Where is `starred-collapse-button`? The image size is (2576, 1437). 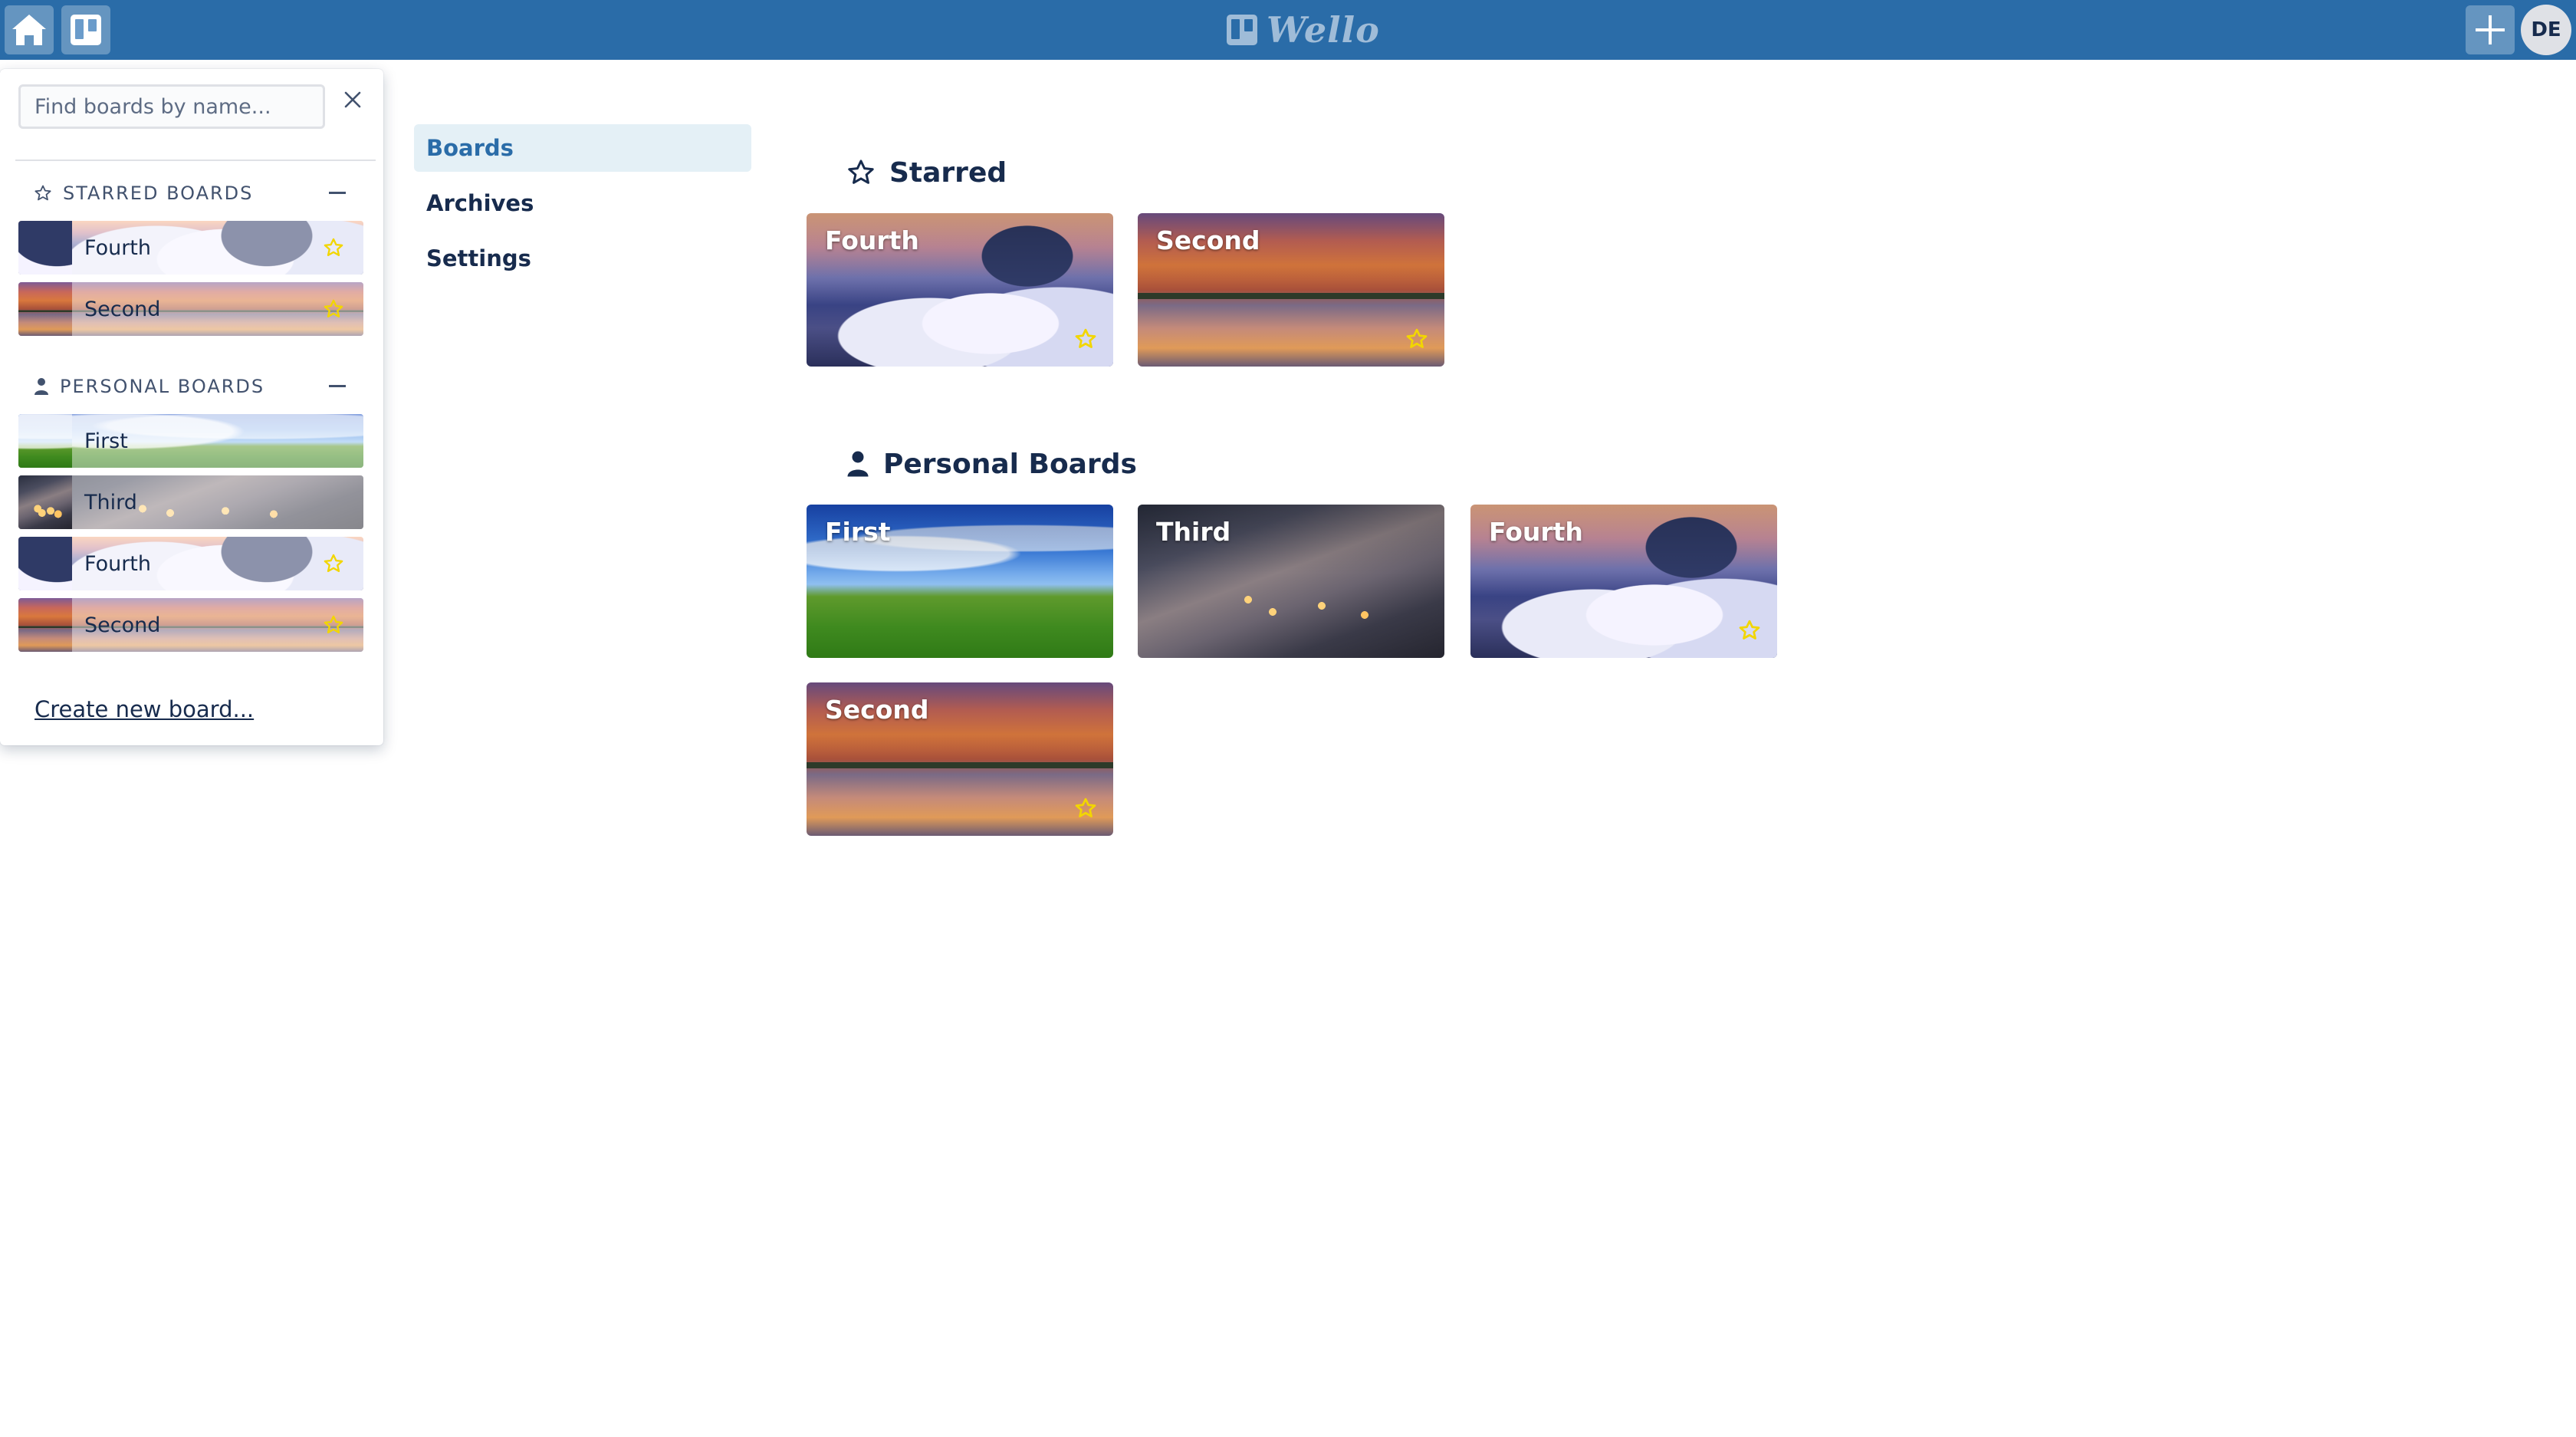
starred-collapse-button is located at coordinates (337, 193).